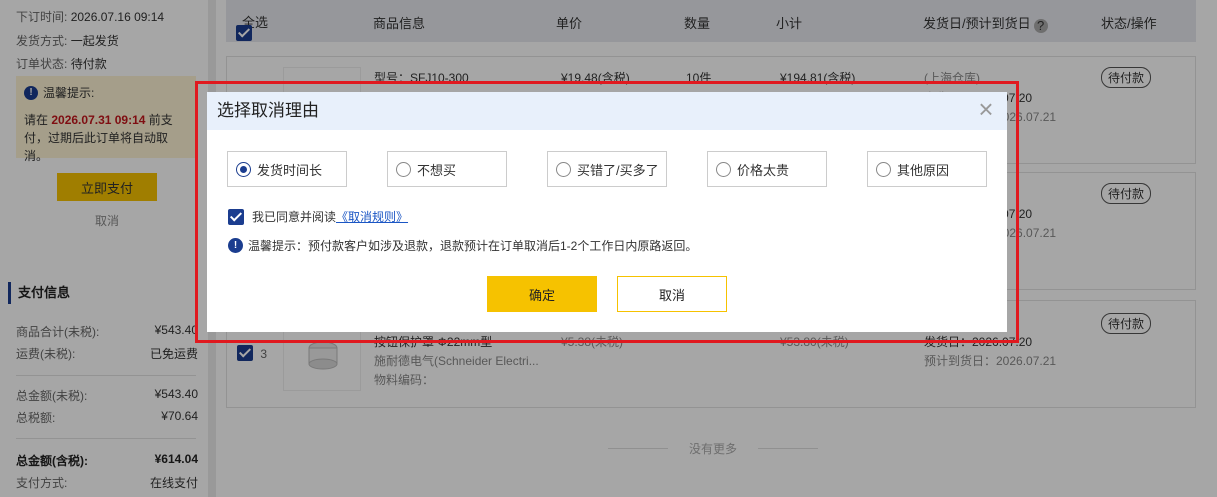 The image size is (1217, 497). I want to click on reason-label: 其他原因, so click(923, 170).